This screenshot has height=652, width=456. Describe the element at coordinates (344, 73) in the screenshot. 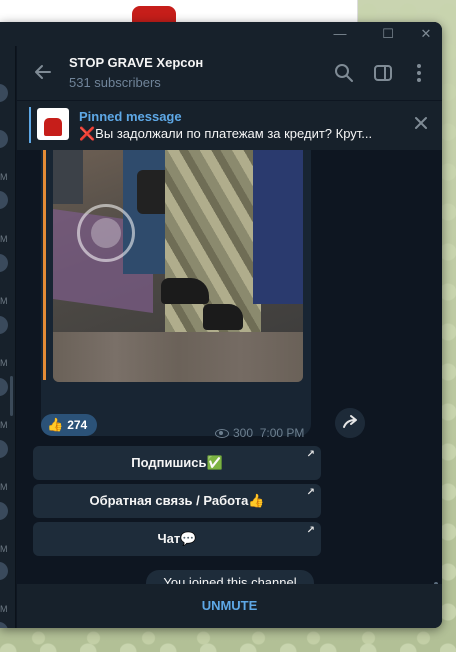

I see `search-icon` at that location.